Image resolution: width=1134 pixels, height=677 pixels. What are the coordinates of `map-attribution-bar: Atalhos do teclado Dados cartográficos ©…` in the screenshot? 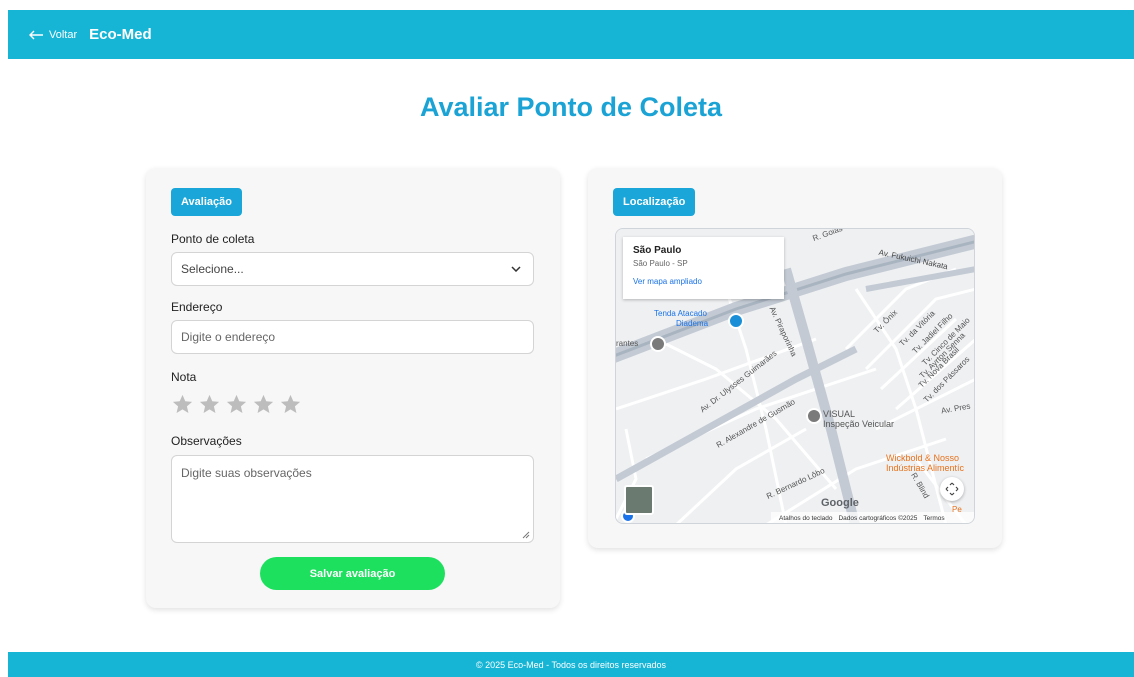 It's located at (872, 517).